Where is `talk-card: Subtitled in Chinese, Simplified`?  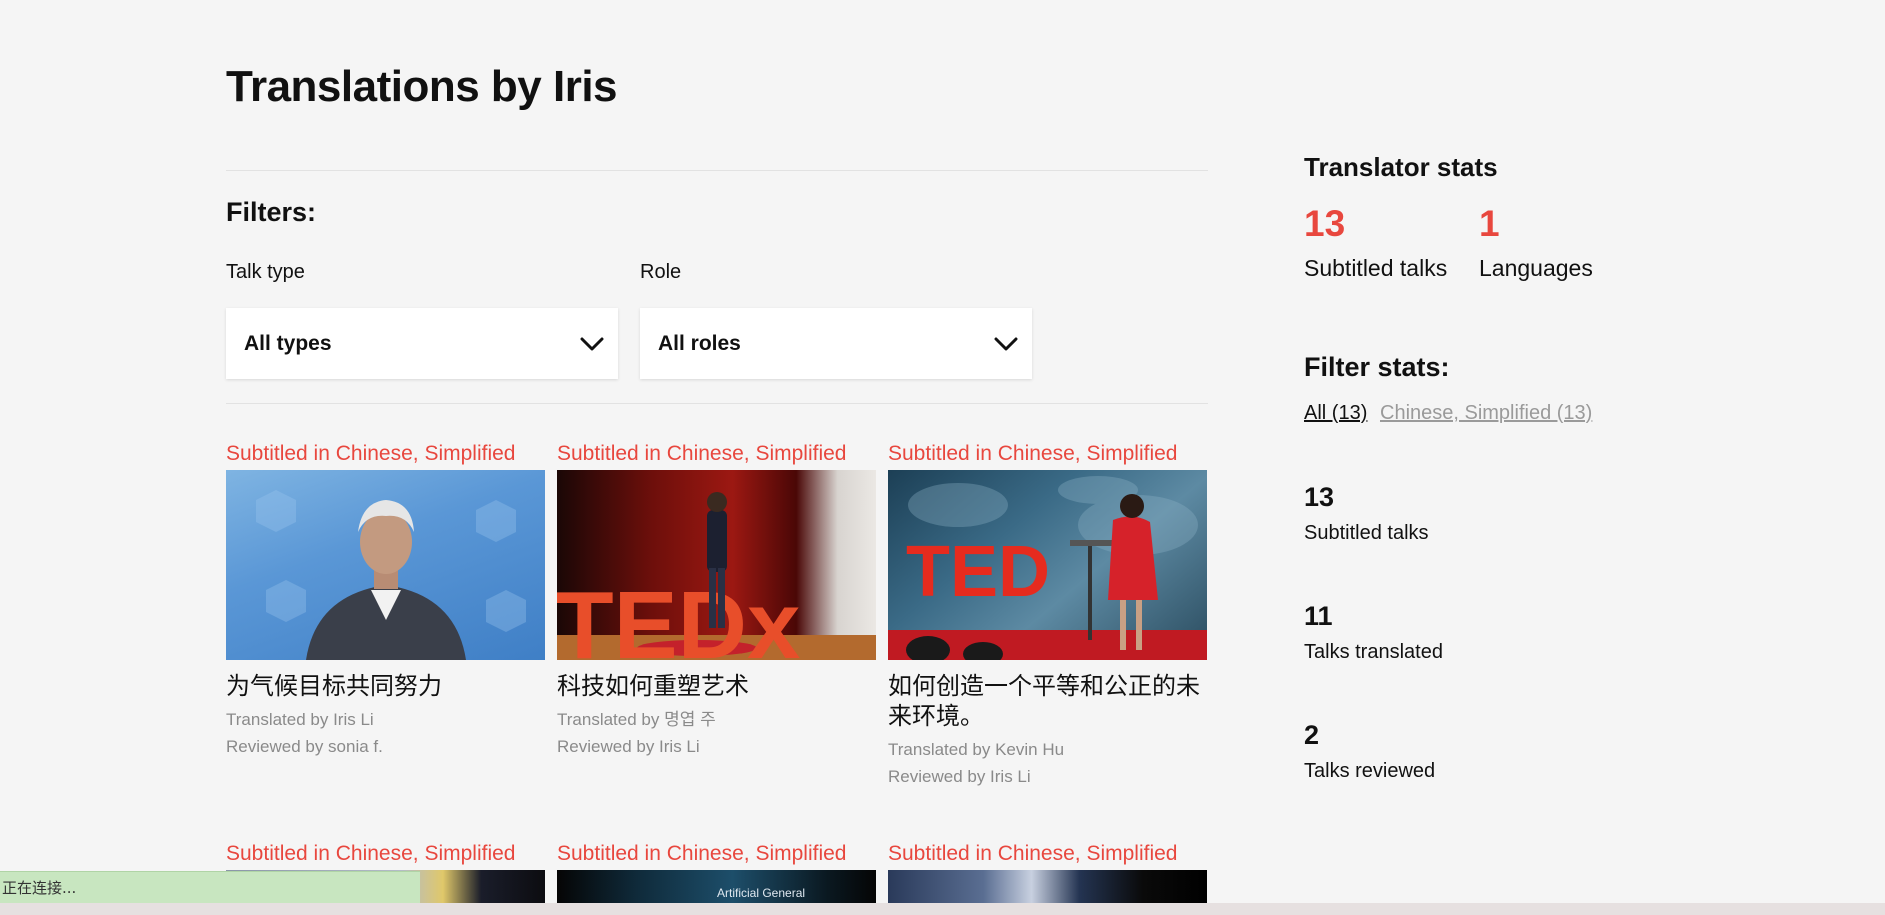
talk-card: Subtitled in Chinese, Simplified is located at coordinates (1047, 875).